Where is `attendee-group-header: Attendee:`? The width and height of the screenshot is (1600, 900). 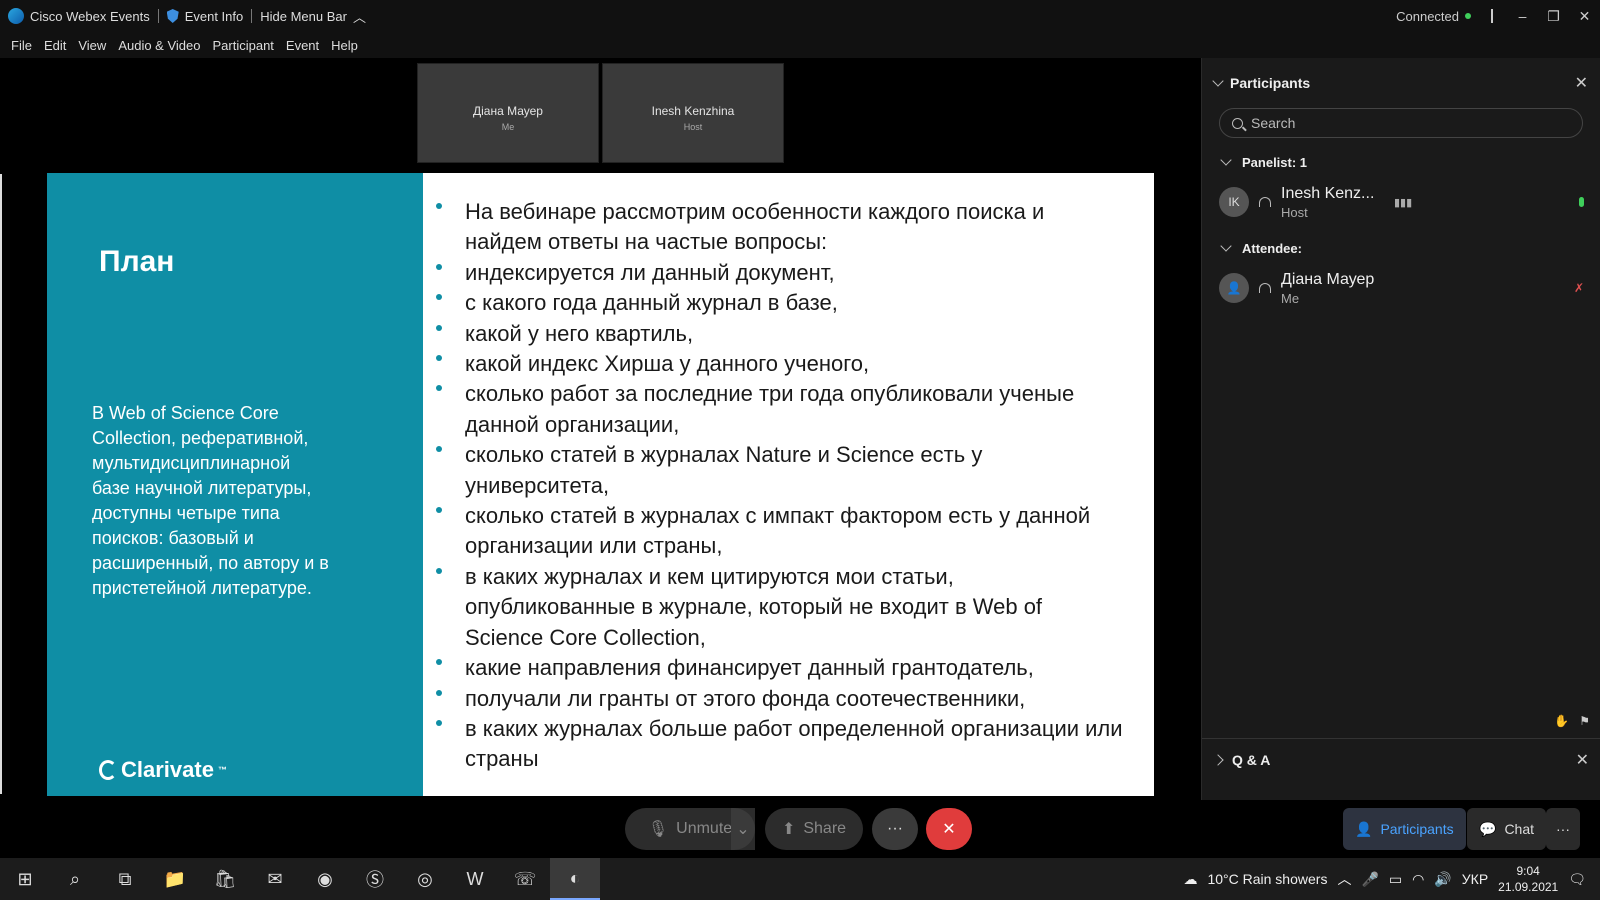
attendee-group-header: Attendee: is located at coordinates (1401, 248).